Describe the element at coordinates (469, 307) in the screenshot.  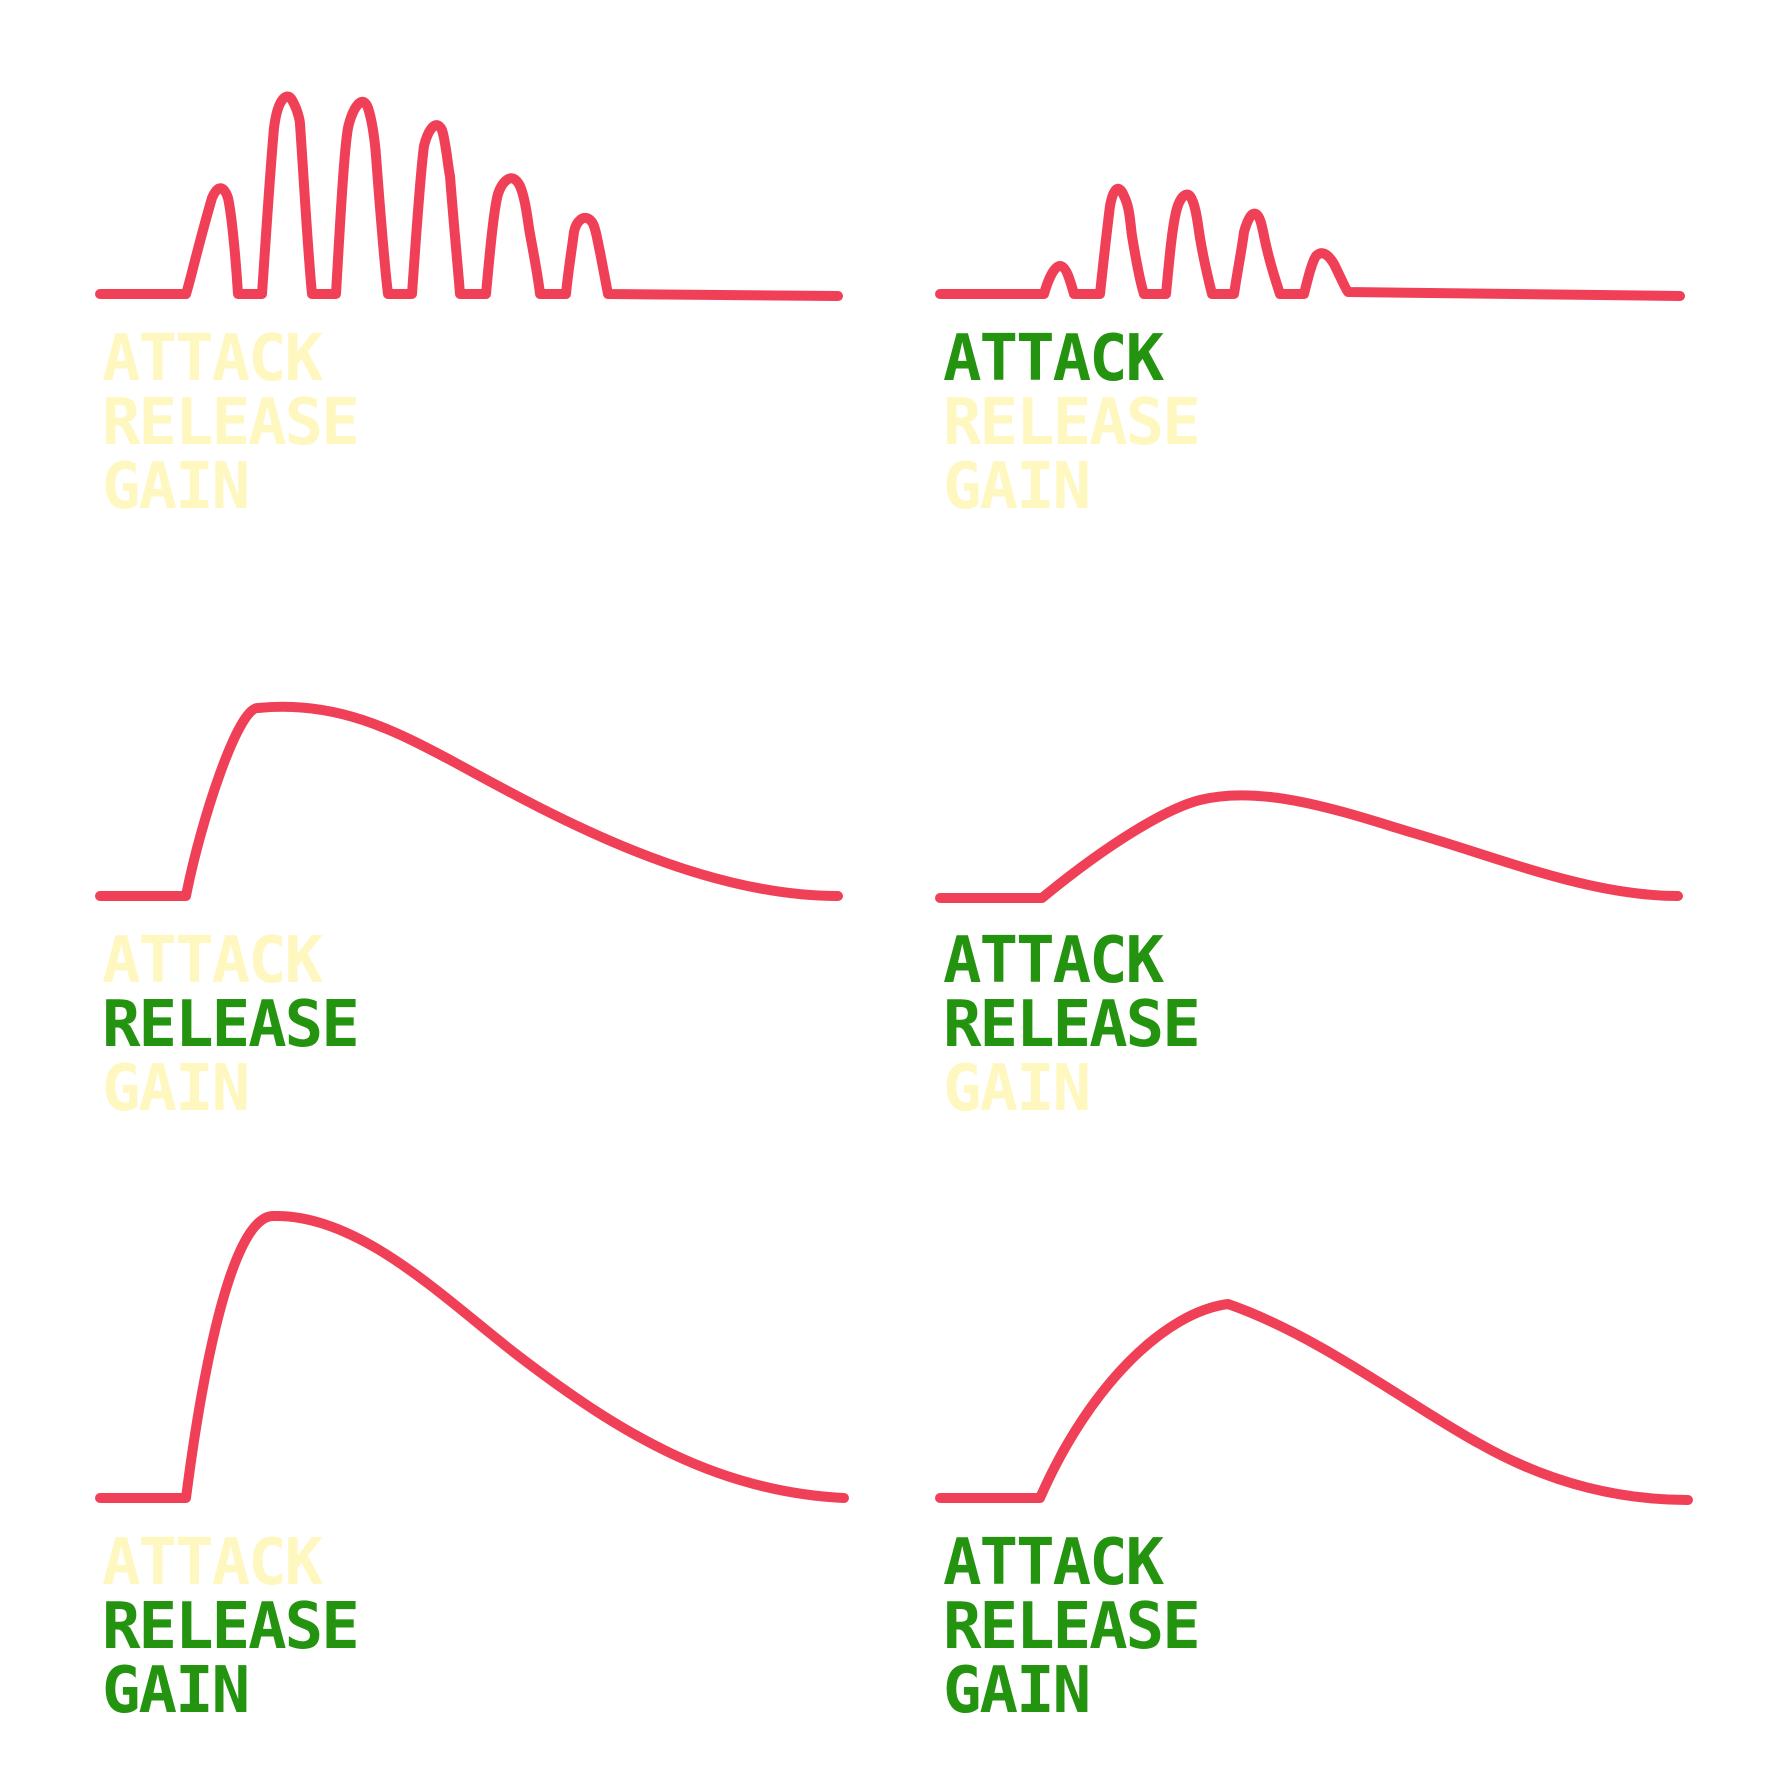
I see `panel-1: ATTACK RELEASE GAIN` at that location.